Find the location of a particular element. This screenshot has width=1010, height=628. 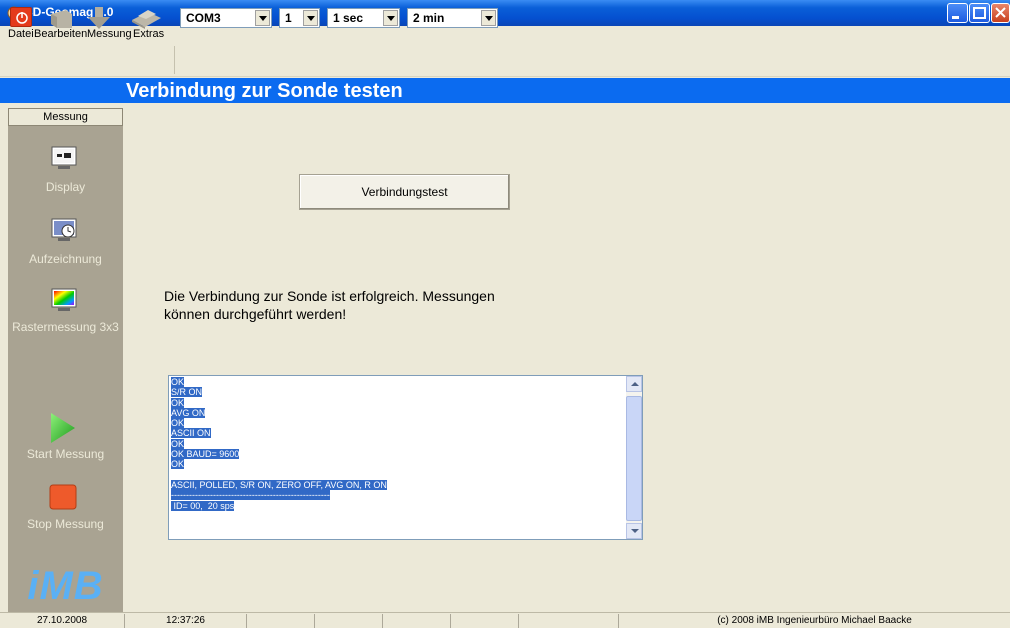

sidebar-item-stop-messung: Stop Messung is located at coordinates (65, 524).